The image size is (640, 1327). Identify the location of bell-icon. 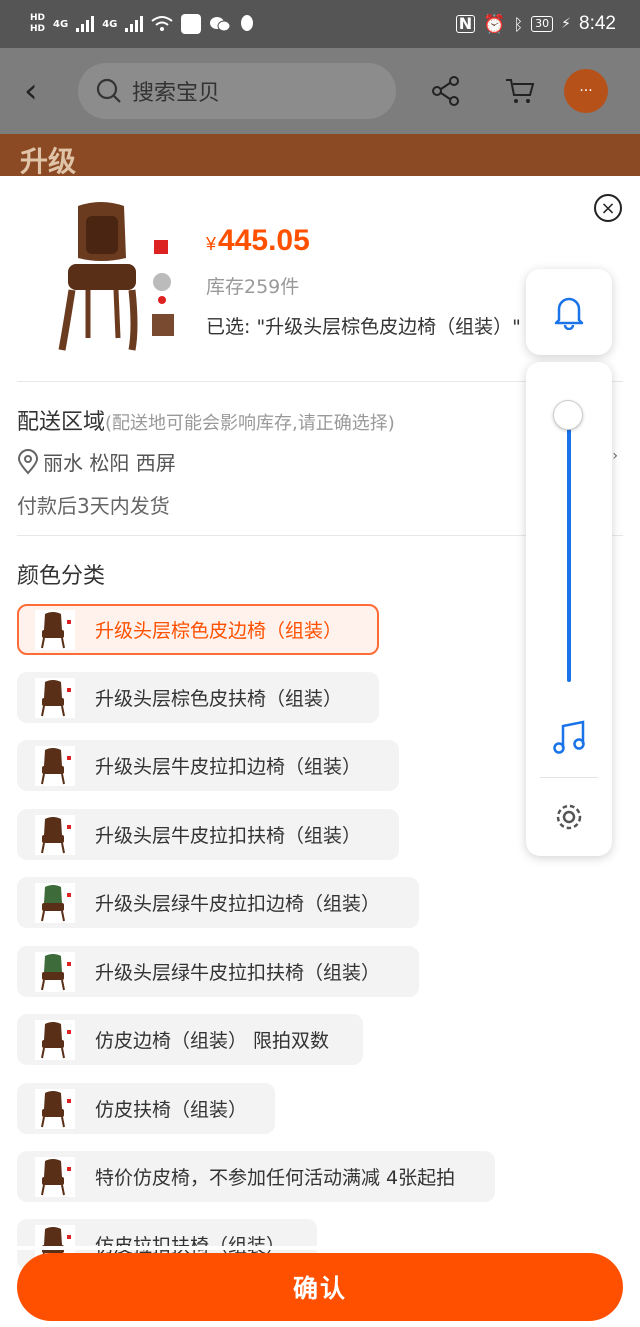
(569, 313).